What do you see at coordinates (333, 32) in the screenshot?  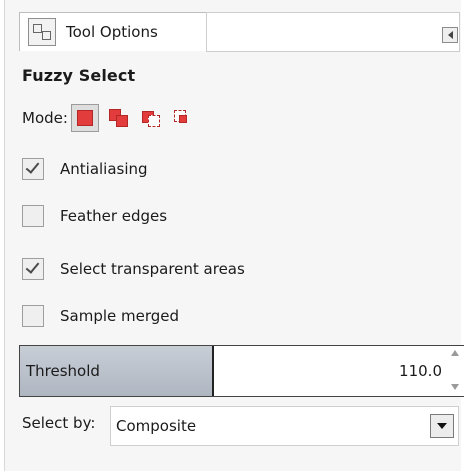 I see `tab-bar-empty-area` at bounding box center [333, 32].